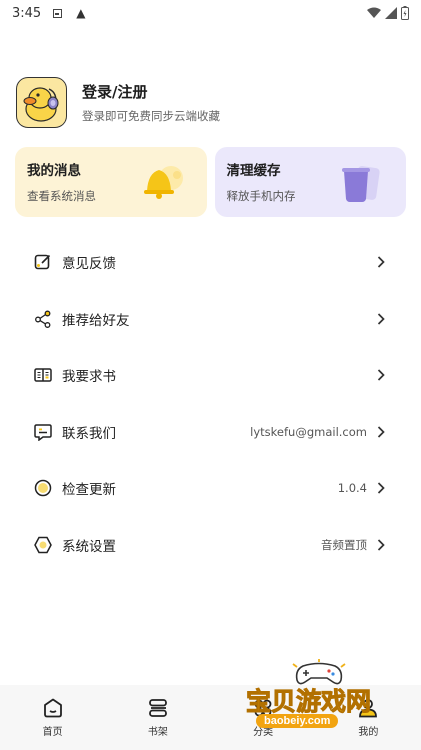 The image size is (421, 750). Describe the element at coordinates (263, 732) in the screenshot. I see `tab-label: 分类` at that location.